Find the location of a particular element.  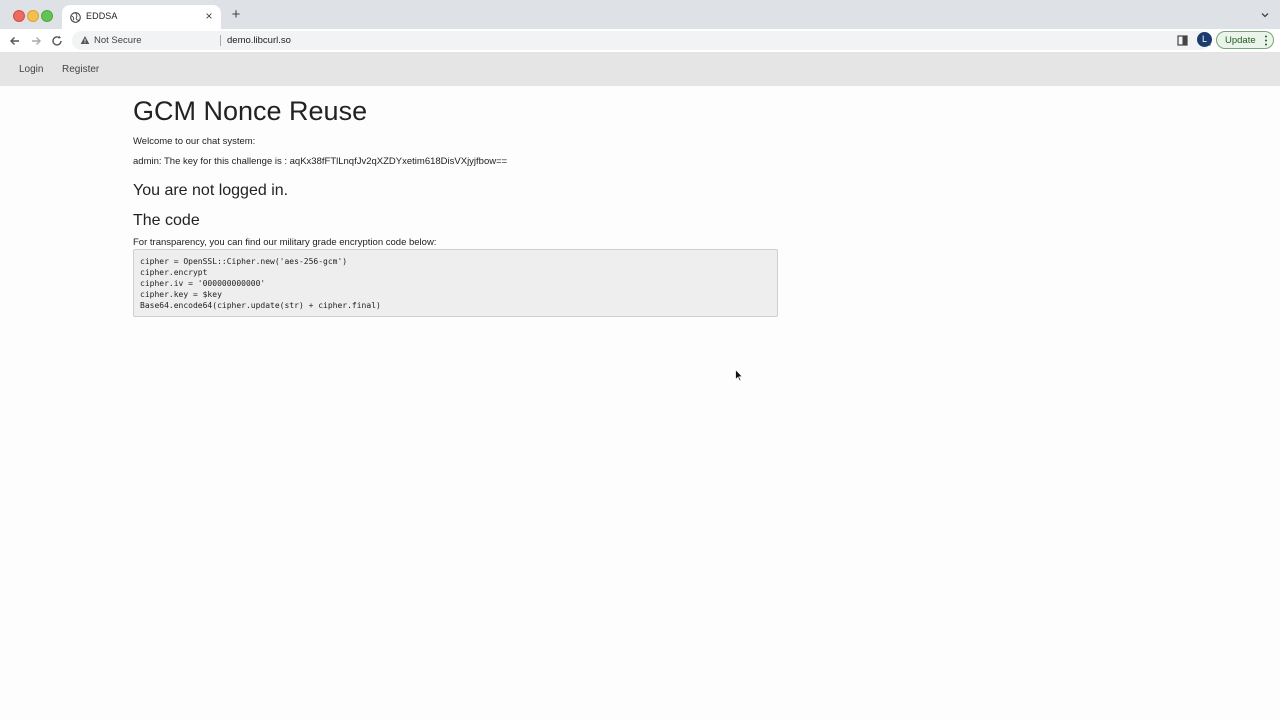

code-heading: The code is located at coordinates (166, 220).